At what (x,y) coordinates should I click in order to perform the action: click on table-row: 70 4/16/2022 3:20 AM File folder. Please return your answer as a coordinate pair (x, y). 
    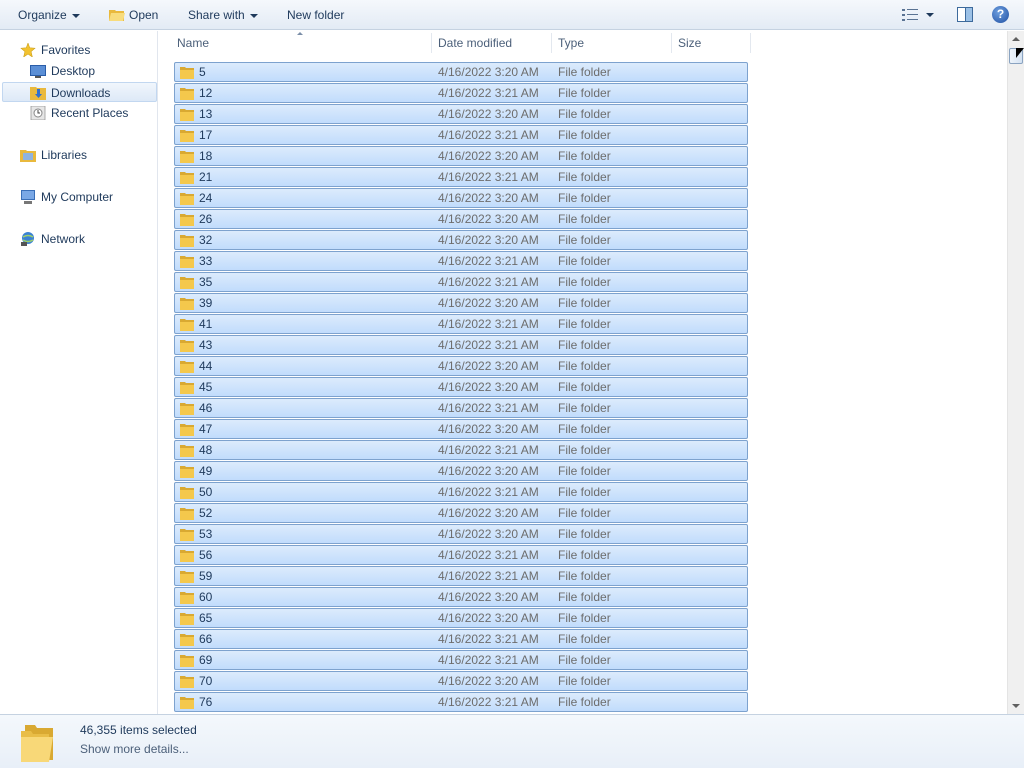
    Looking at the image, I should click on (461, 681).